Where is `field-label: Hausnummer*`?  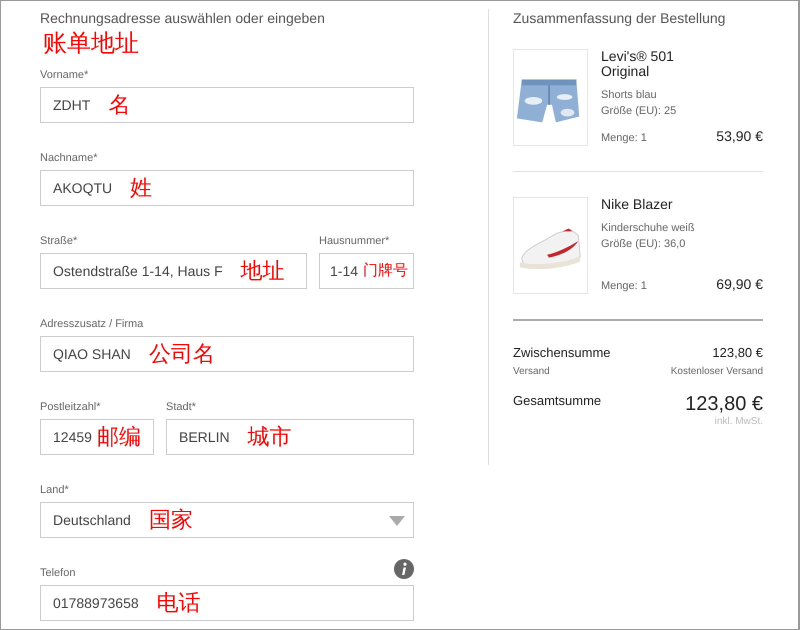
field-label: Hausnummer* is located at coordinates (354, 241).